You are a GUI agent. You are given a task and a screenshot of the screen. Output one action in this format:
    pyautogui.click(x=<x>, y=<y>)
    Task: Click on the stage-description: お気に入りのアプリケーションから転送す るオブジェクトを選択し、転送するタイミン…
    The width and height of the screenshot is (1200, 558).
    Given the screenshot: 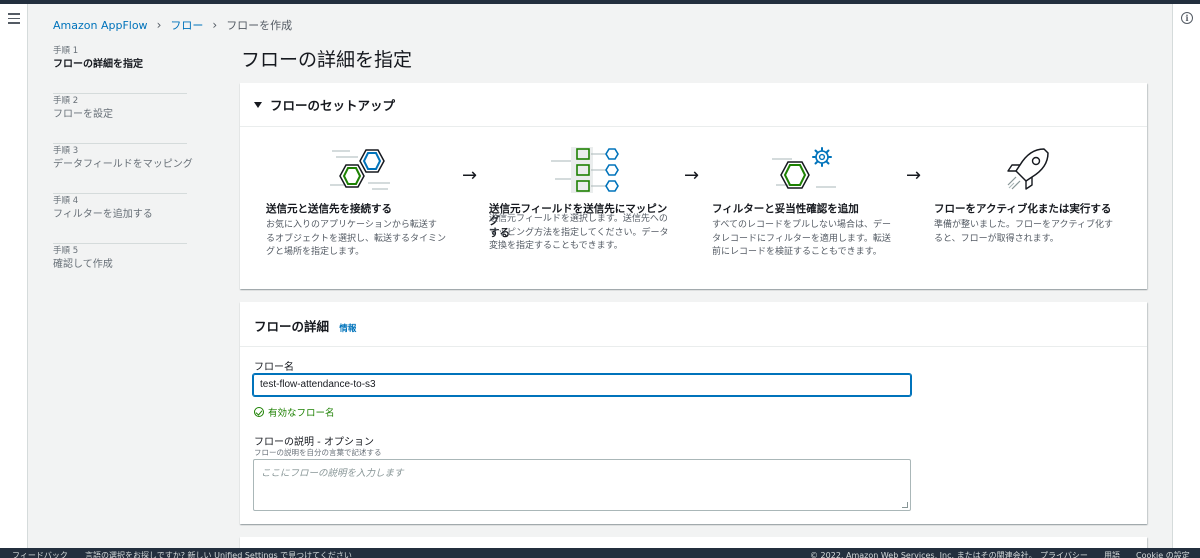 What is the action you would take?
    pyautogui.click(x=358, y=239)
    